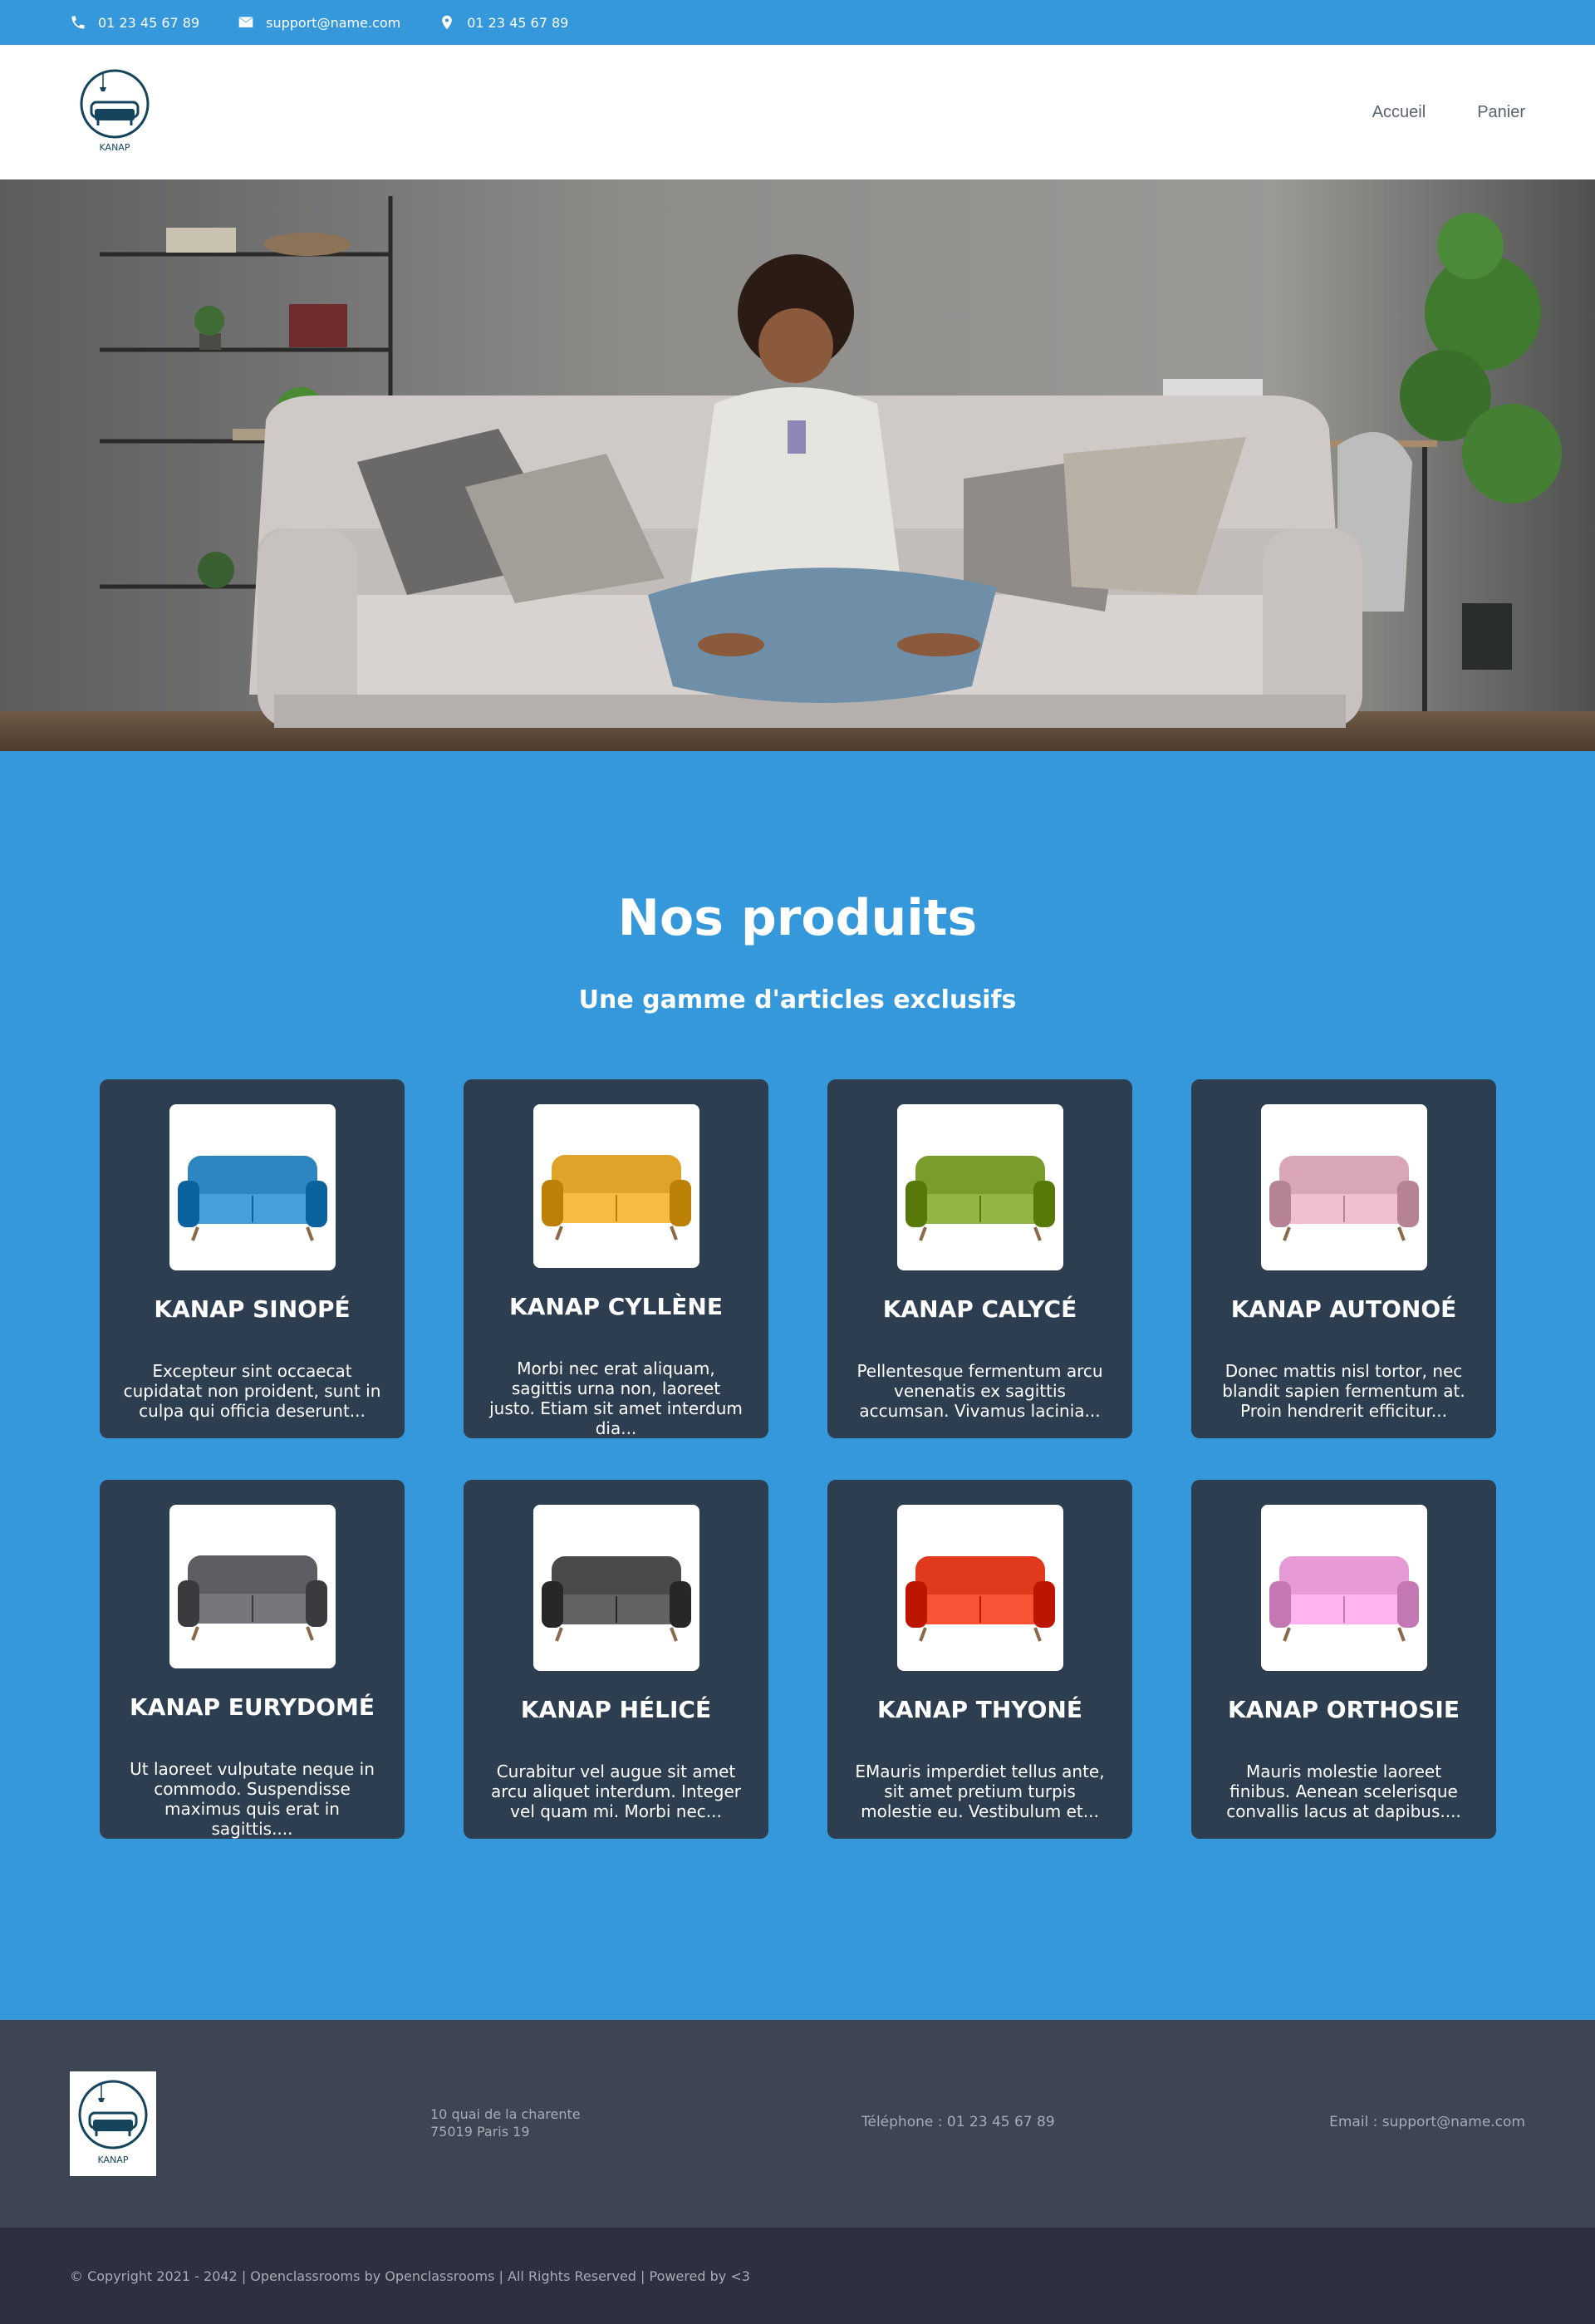 Image resolution: width=1595 pixels, height=2324 pixels. I want to click on topbar-location: 01 23 45 67 89, so click(503, 22).